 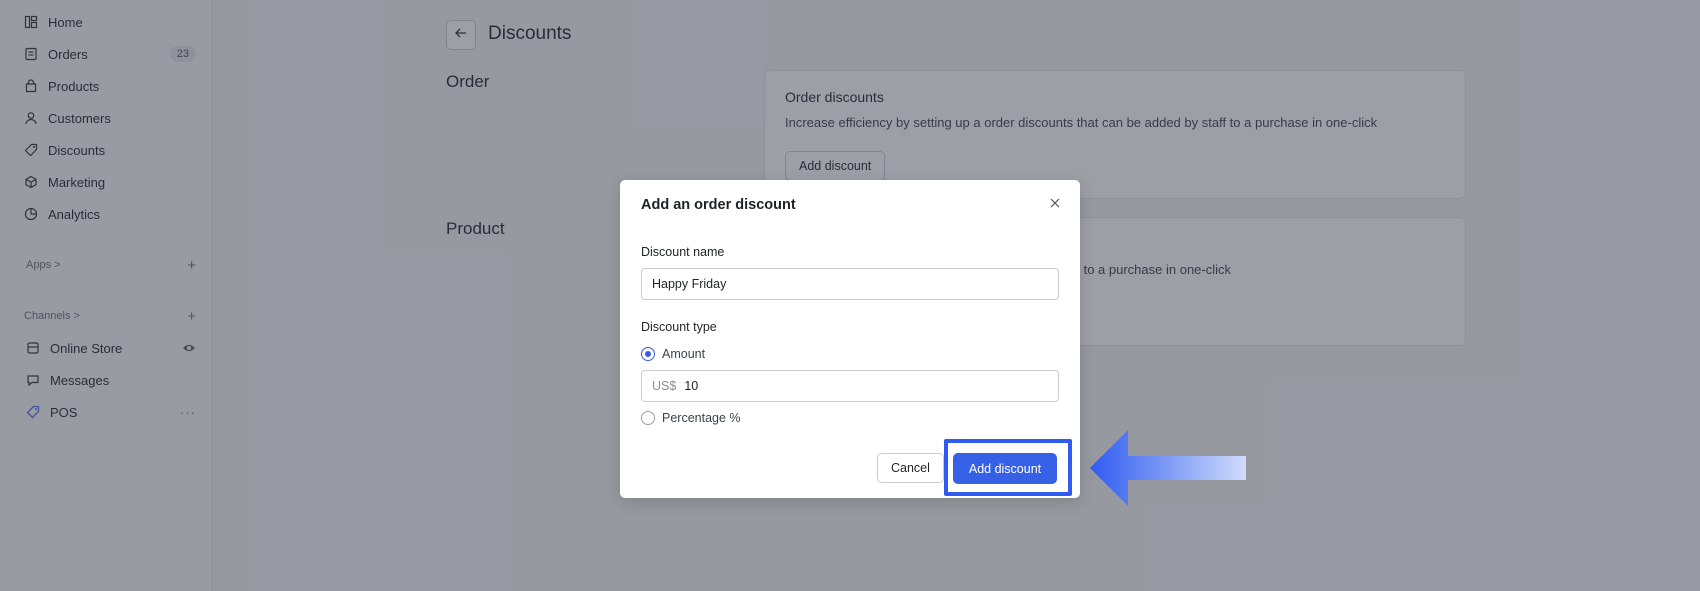 I want to click on discount-type-label: Discount type, so click(x=679, y=327).